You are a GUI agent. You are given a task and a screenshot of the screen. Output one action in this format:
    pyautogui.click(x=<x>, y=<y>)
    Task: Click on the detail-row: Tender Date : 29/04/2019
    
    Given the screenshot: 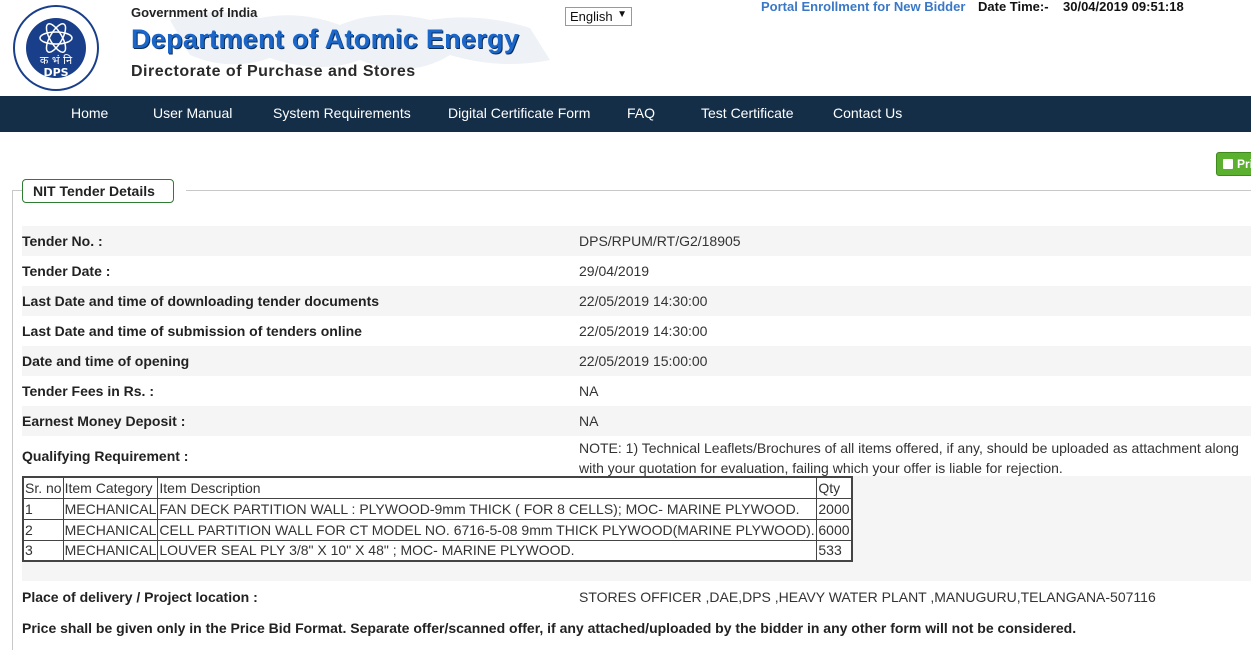 What is the action you would take?
    pyautogui.click(x=636, y=271)
    